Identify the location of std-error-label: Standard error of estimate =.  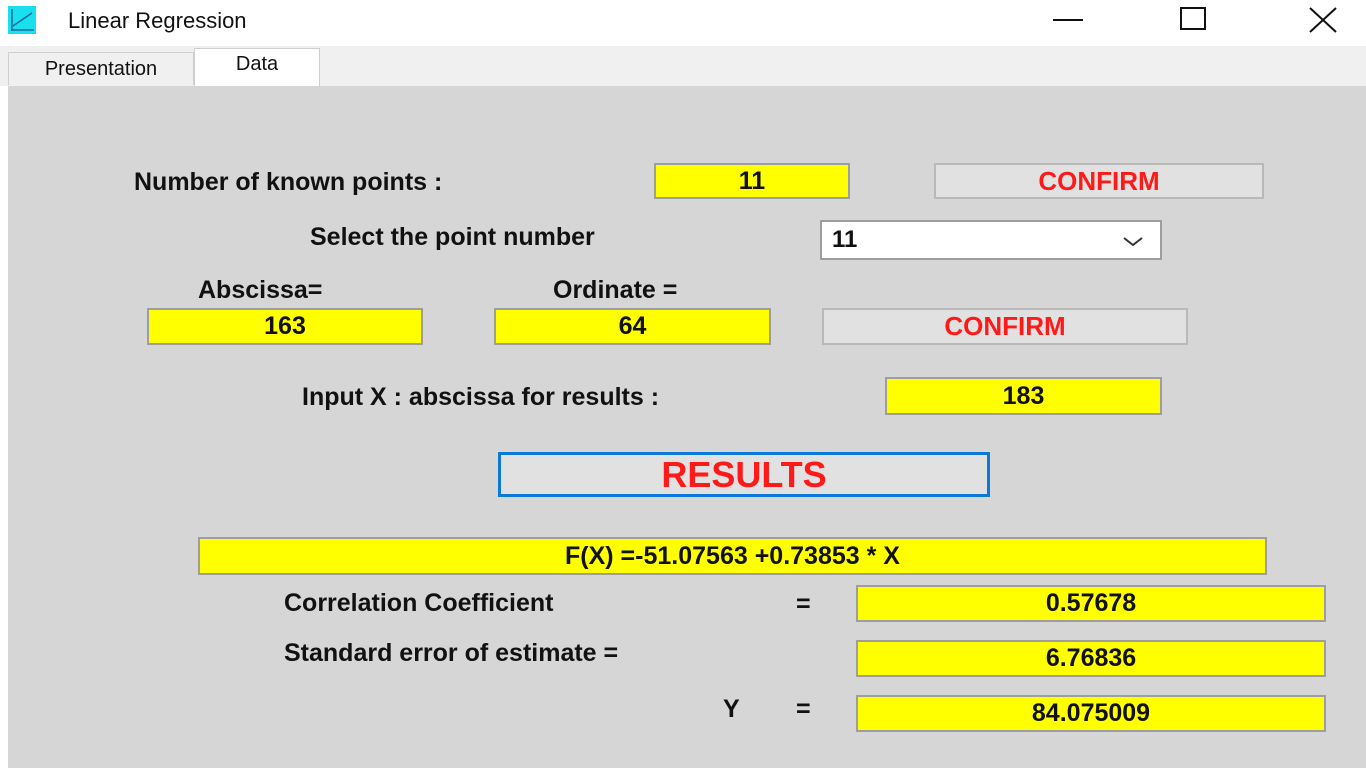
(451, 653).